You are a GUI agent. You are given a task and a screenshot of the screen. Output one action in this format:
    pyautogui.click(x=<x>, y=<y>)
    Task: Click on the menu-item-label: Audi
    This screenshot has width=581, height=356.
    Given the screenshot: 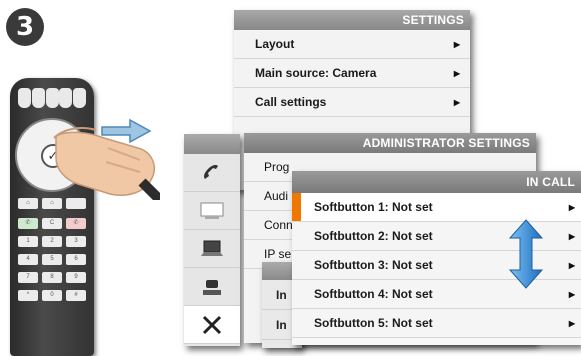 What is the action you would take?
    pyautogui.click(x=276, y=196)
    